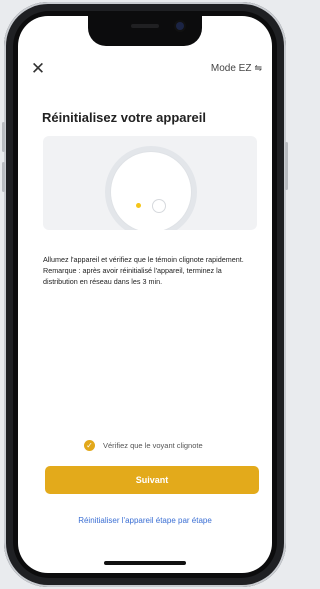 The image size is (320, 589). I want to click on phone-notch, so click(145, 31).